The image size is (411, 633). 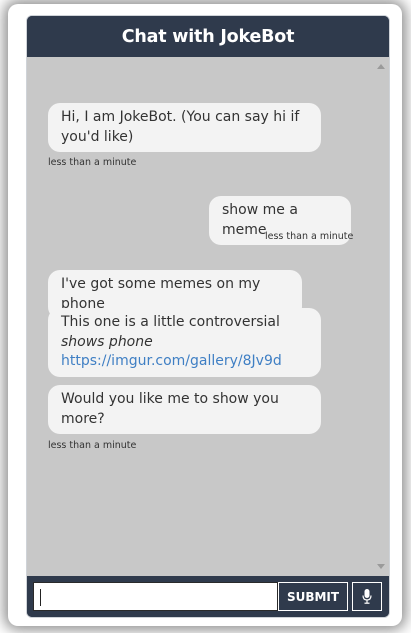 I want to click on text-caret, so click(x=40, y=597).